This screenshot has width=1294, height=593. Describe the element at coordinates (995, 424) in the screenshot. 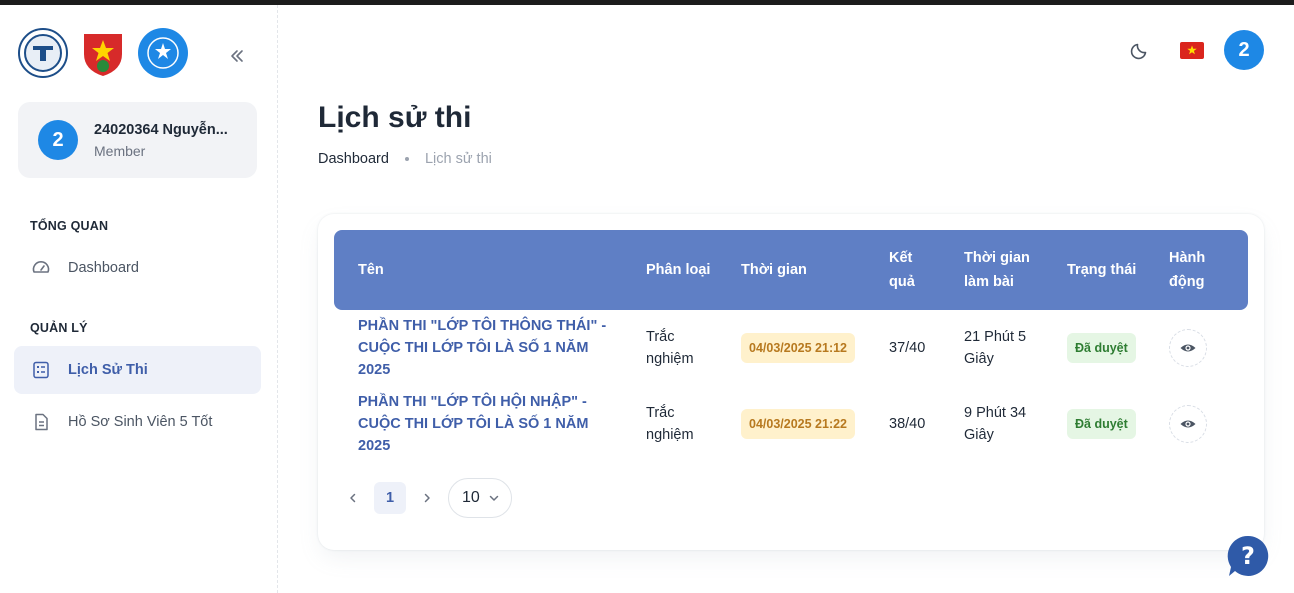

I see `exam-duration: 9 Phút 34 Giây` at that location.